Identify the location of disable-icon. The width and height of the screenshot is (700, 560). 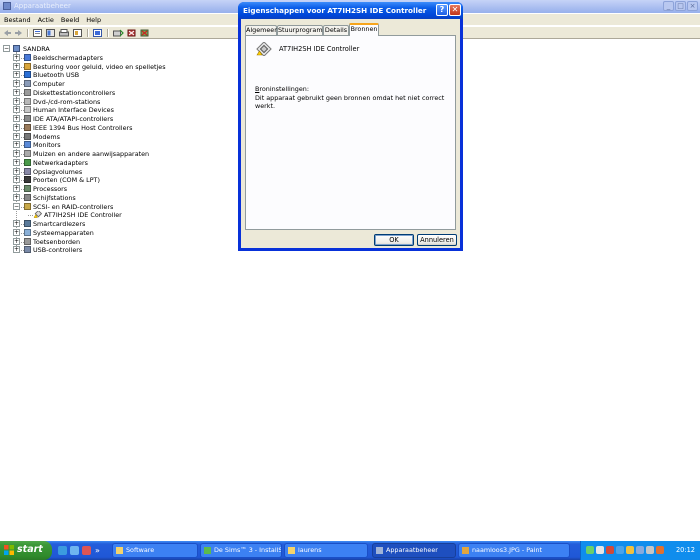
(132, 33).